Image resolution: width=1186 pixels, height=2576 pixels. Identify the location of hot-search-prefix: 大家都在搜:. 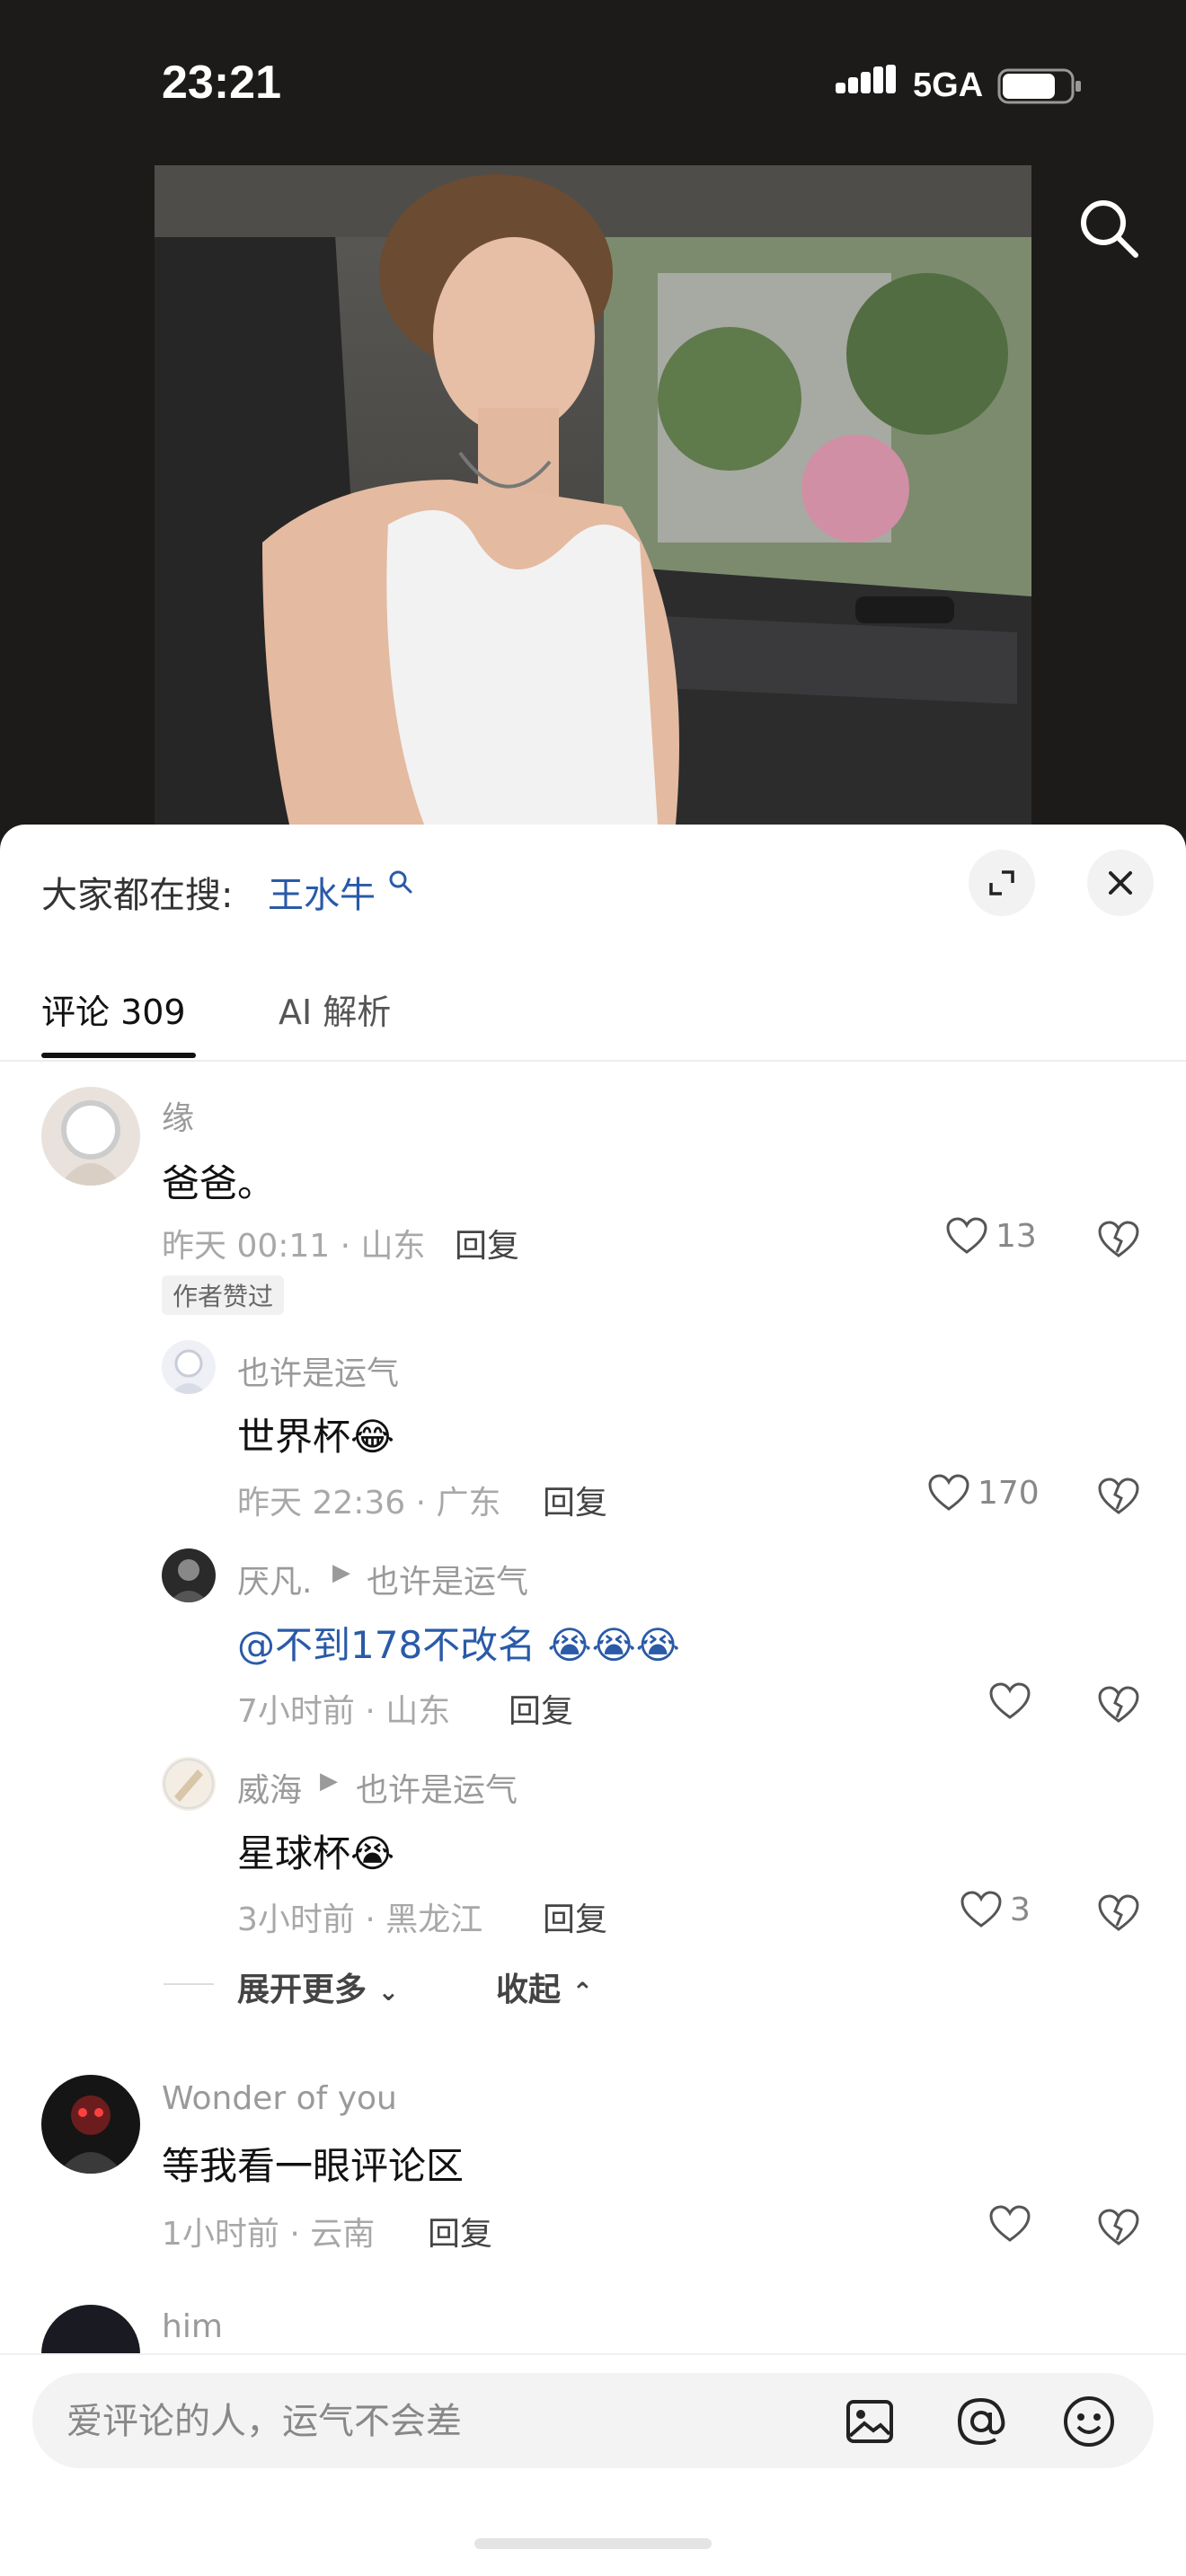
(137, 895).